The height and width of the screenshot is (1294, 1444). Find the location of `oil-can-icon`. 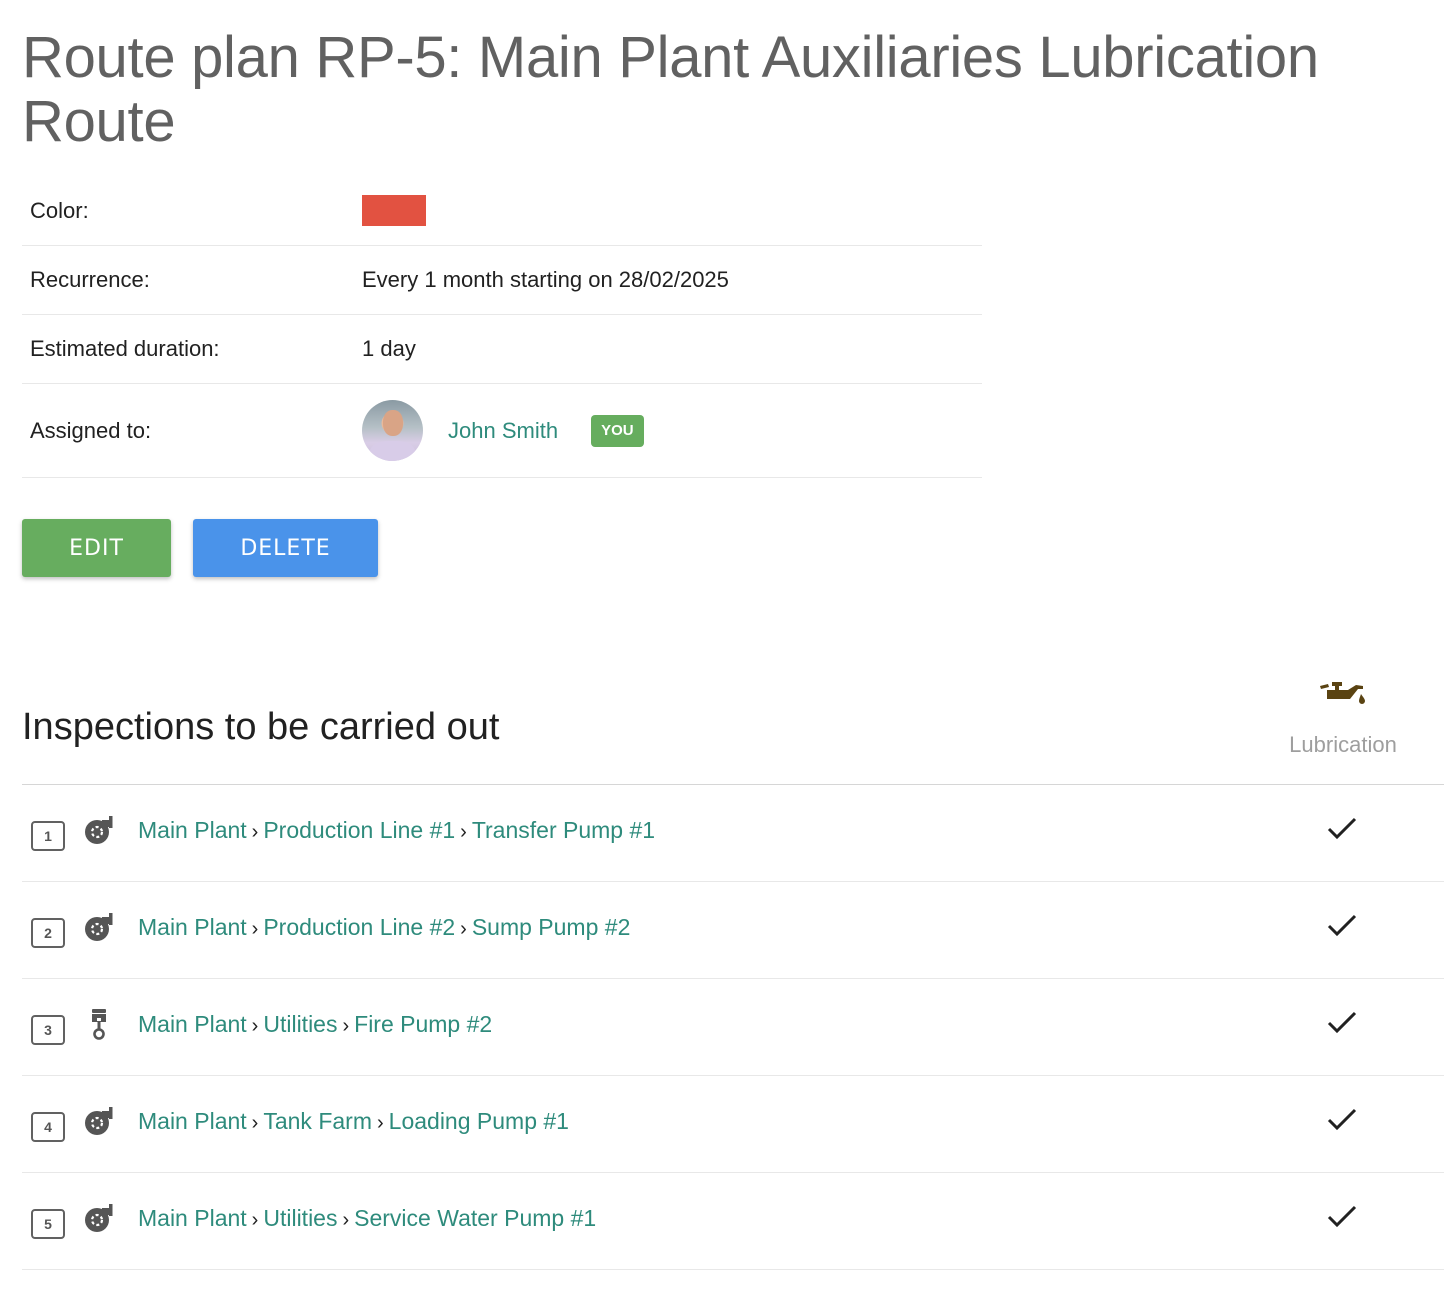

oil-can-icon is located at coordinates (1342, 693).